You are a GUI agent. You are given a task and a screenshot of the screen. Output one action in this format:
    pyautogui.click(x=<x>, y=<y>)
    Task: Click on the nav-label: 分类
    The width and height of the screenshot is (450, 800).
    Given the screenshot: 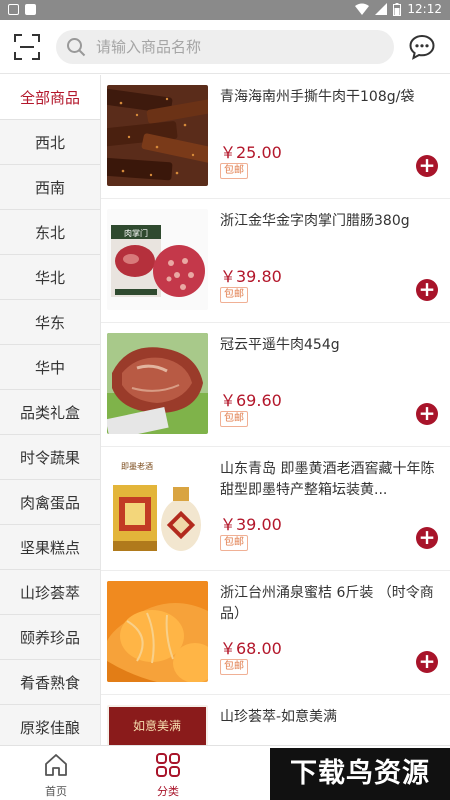 What is the action you would take?
    pyautogui.click(x=168, y=791)
    